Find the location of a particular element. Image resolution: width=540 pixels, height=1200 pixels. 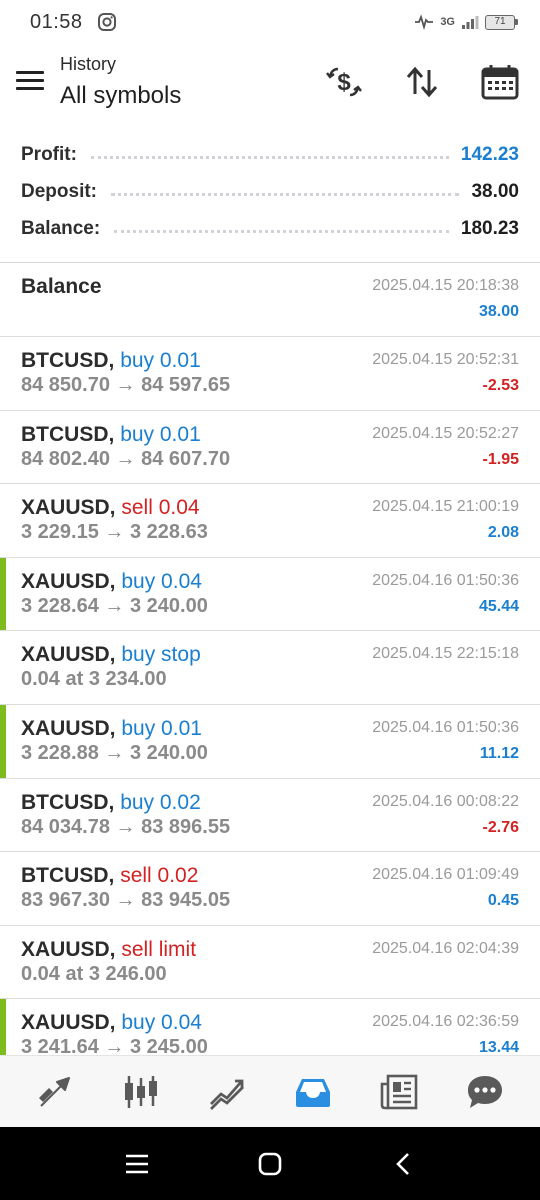

tab-chart is located at coordinates (141, 1092).